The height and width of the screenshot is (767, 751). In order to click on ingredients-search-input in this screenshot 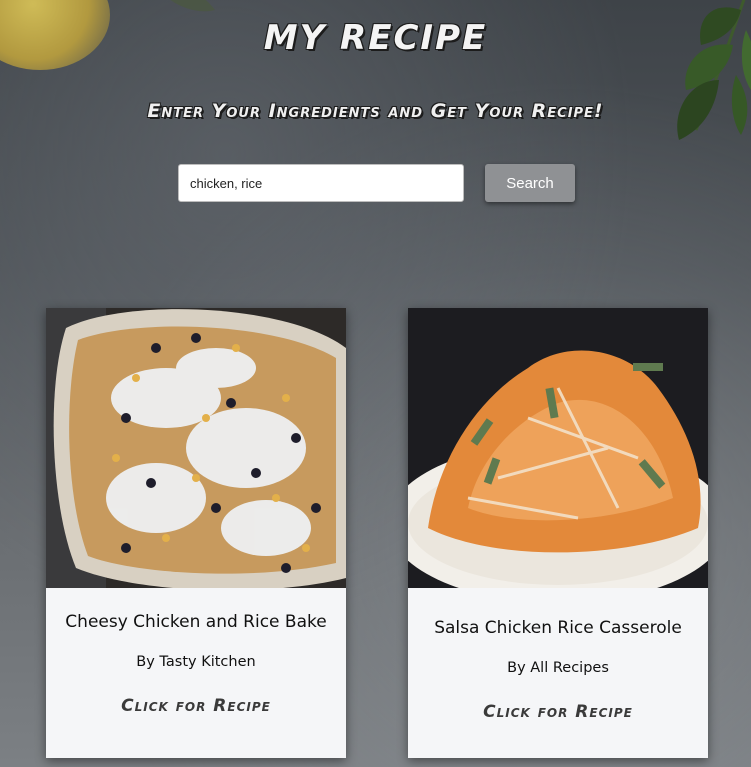, I will do `click(321, 183)`.